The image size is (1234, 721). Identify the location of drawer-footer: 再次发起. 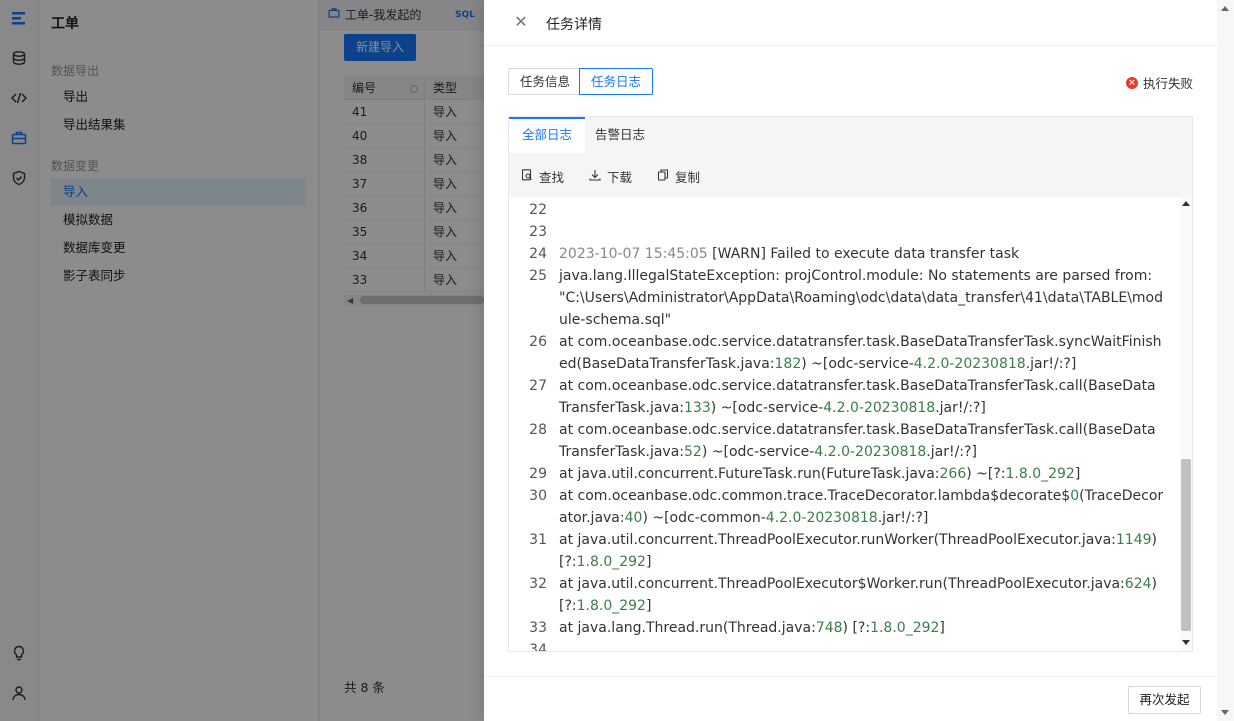
(859, 698).